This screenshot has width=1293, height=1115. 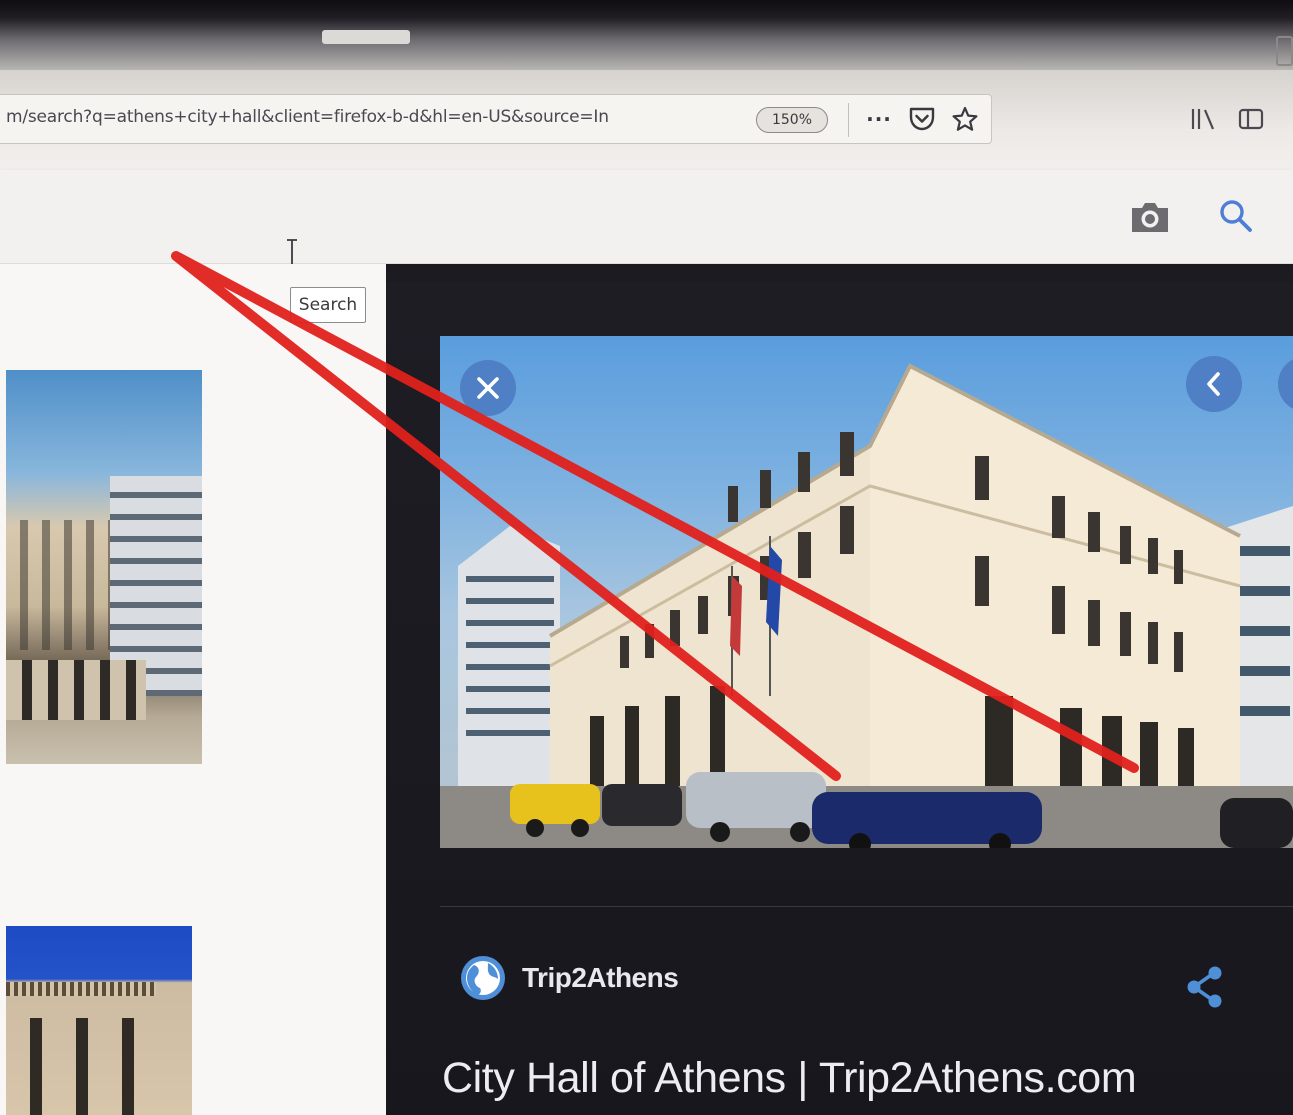 I want to click on thumbnail-facade, so click(x=66, y=585).